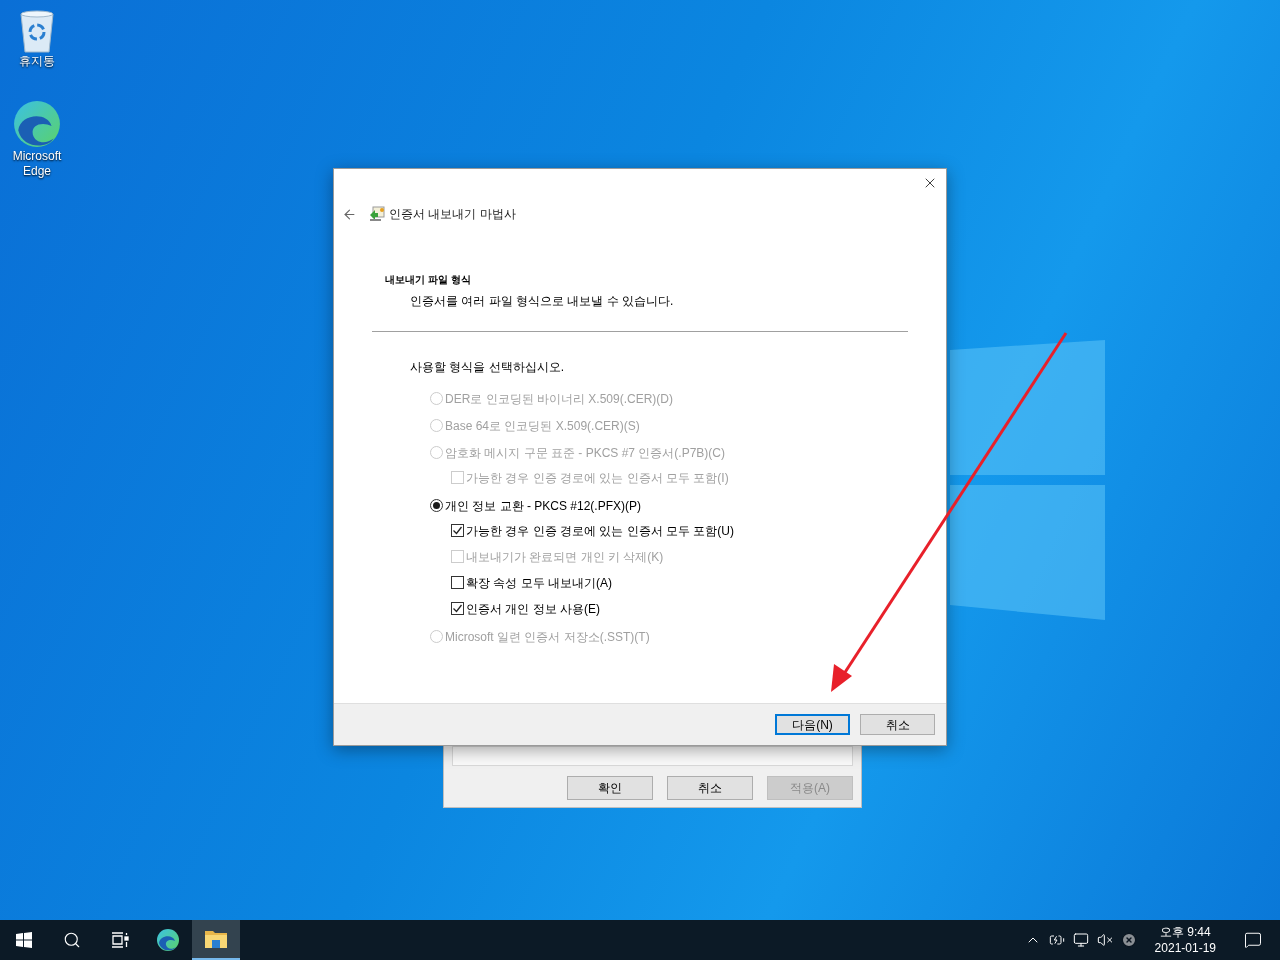 The height and width of the screenshot is (960, 1280). I want to click on section-heading: 내보내기 파일 형식, so click(428, 280).